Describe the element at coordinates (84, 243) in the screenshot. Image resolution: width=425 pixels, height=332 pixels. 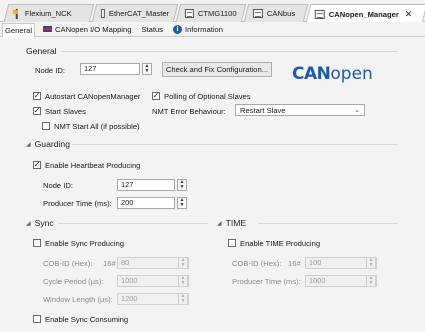
I see `sync-producing-label: Enable Sync Producing` at that location.